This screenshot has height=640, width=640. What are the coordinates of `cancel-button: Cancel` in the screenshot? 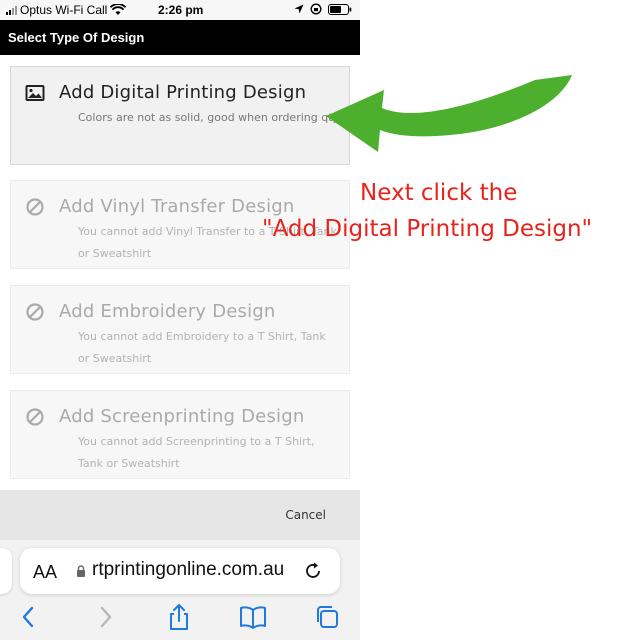 It's located at (305, 515).